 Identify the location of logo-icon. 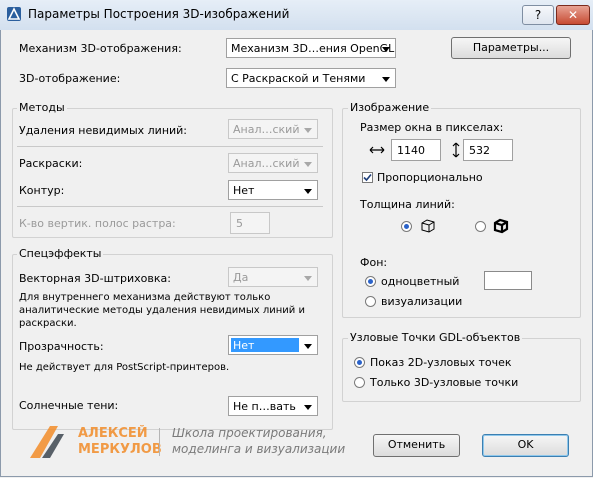
(47, 442).